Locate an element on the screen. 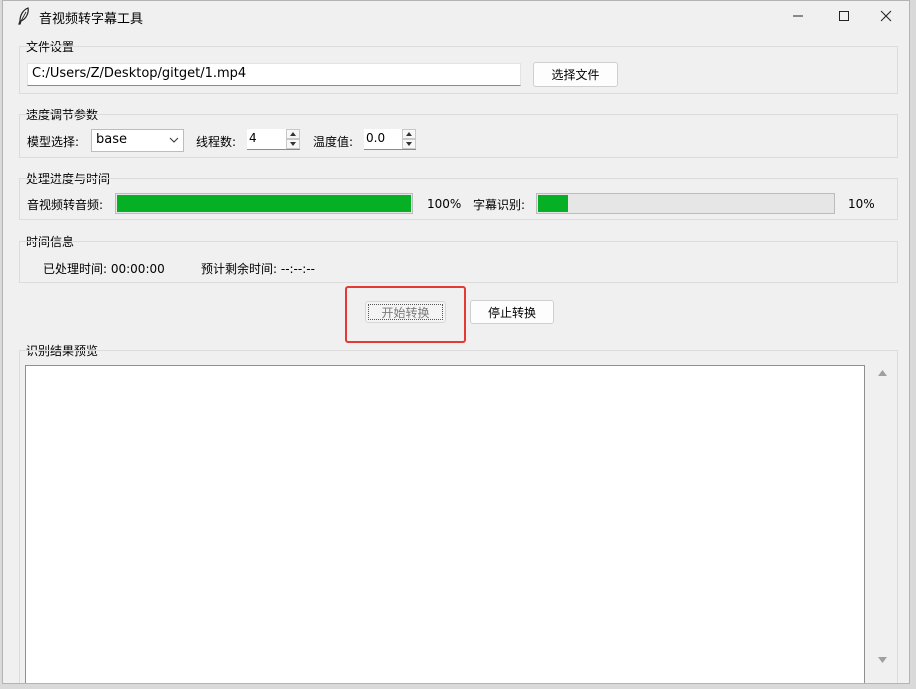 The image size is (916, 689). model-select-value: base is located at coordinates (111, 139).